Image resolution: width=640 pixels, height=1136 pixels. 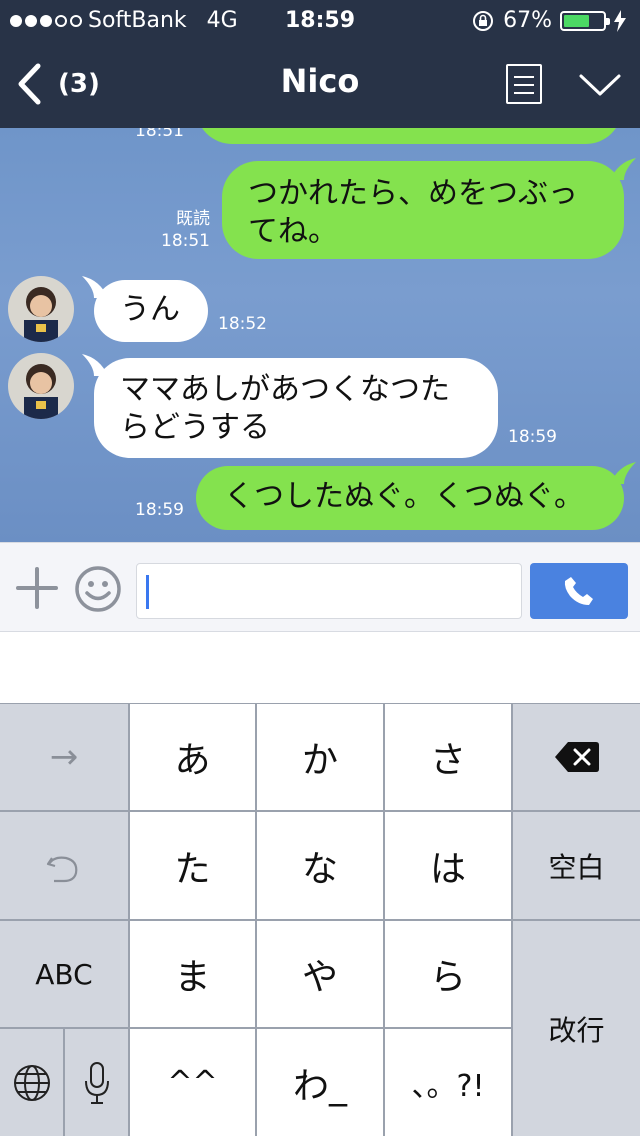 I want to click on chevron-down-icon, so click(x=600, y=85).